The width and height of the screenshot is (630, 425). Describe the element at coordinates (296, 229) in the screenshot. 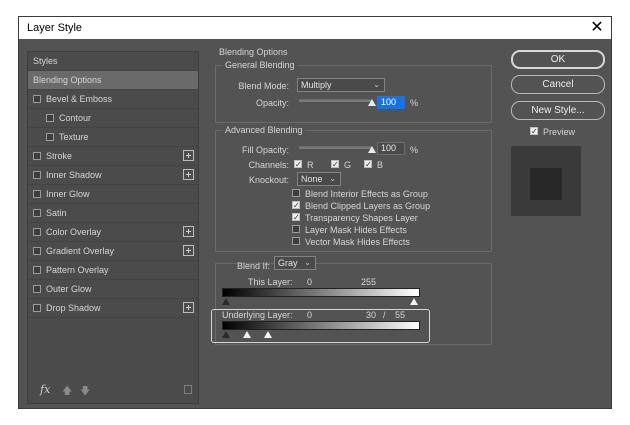

I see `layer-mask-hides-effects-checkbox: ✓` at that location.